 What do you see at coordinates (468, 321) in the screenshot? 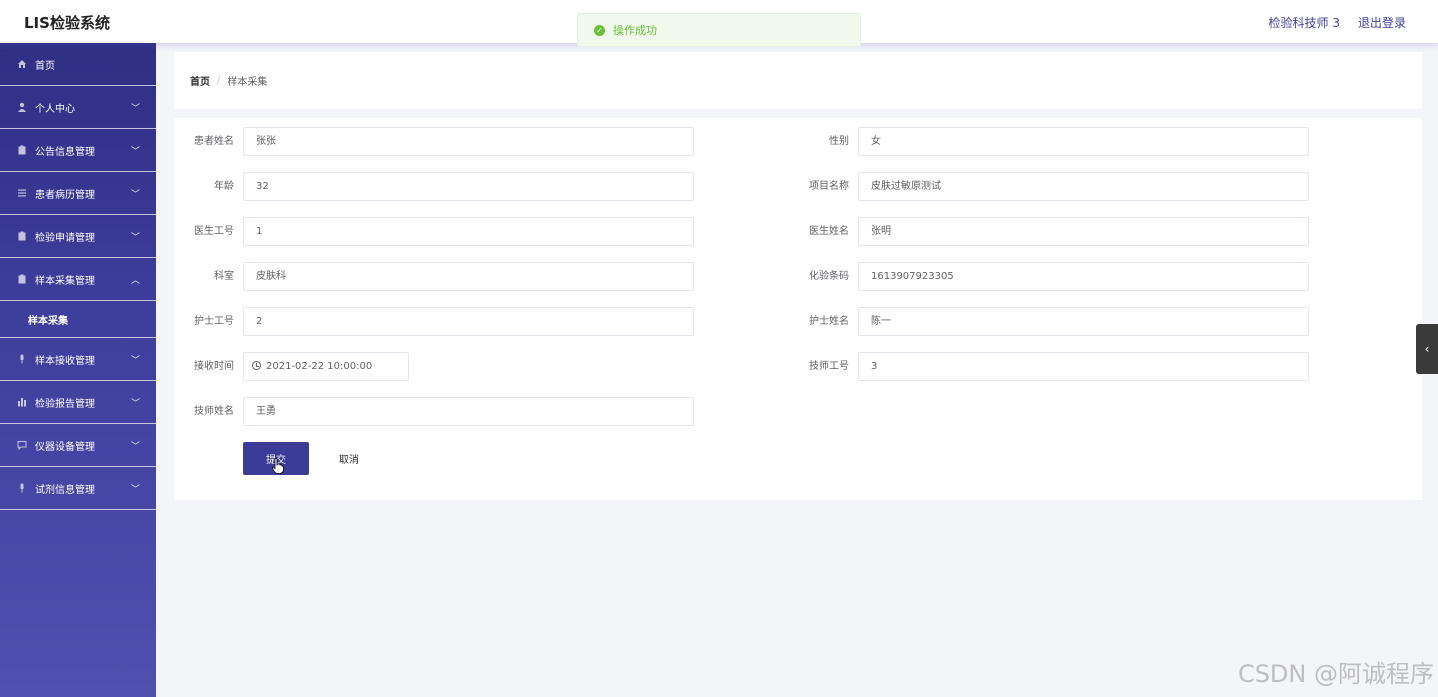
I see `nurse-id-input: 2` at bounding box center [468, 321].